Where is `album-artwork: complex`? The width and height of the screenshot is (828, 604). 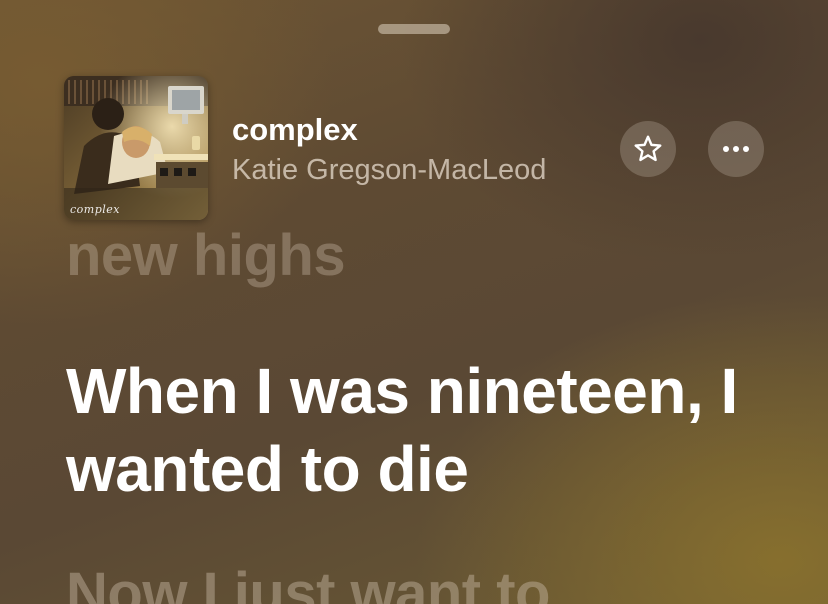
album-artwork: complex is located at coordinates (136, 148).